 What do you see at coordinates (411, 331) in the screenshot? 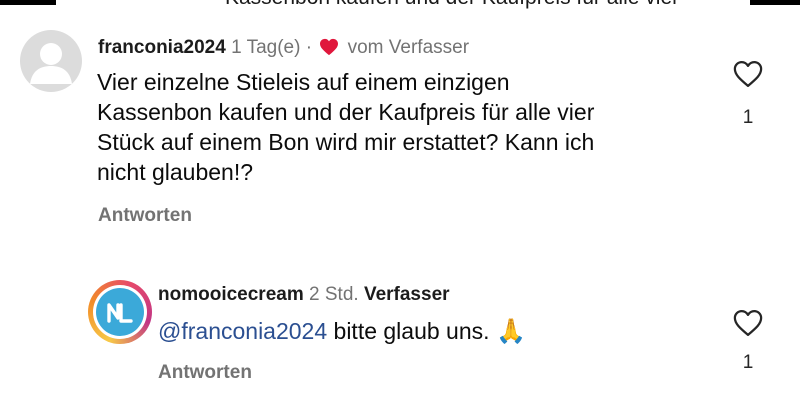
I see `reply-body: bitte glaub uns.` at bounding box center [411, 331].